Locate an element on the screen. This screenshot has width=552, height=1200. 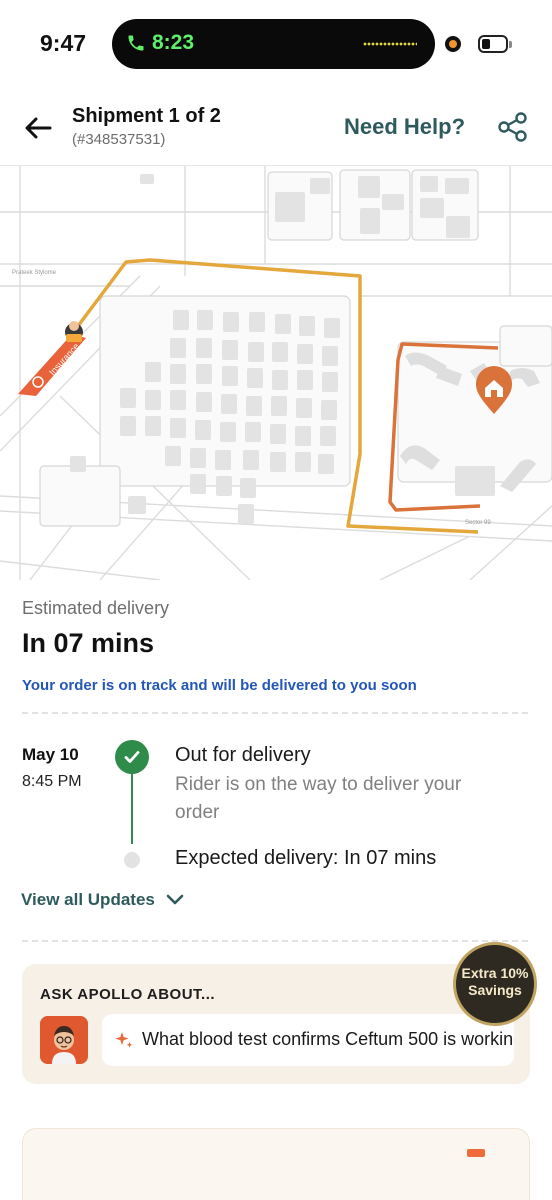
need-help-link: Need Help? is located at coordinates (404, 127).